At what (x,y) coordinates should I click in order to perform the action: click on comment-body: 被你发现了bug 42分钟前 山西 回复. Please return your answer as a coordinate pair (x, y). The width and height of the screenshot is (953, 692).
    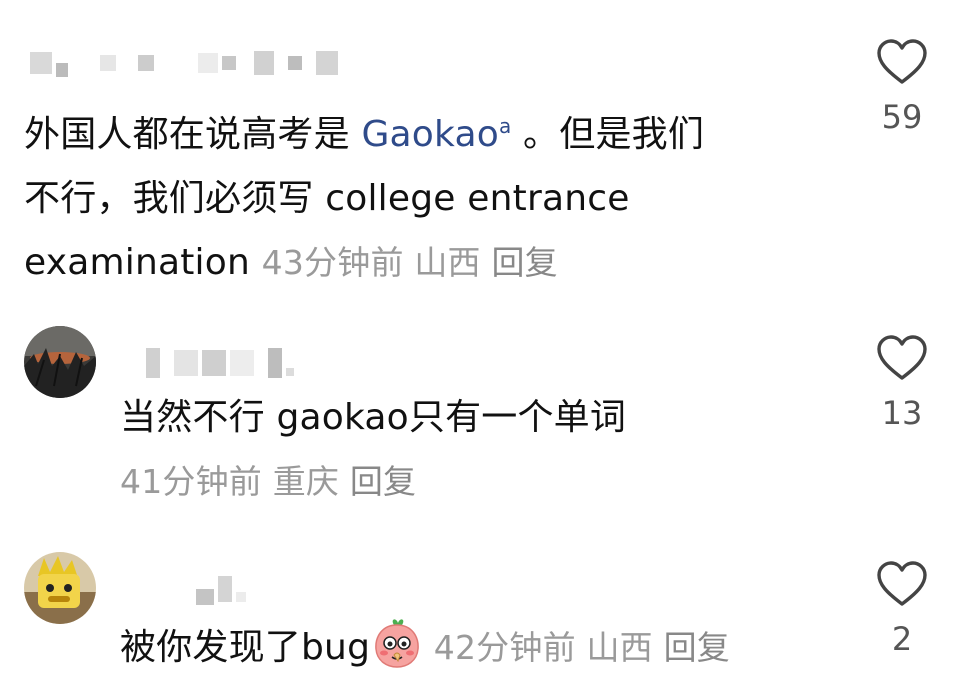
    Looking at the image, I should click on (490, 648).